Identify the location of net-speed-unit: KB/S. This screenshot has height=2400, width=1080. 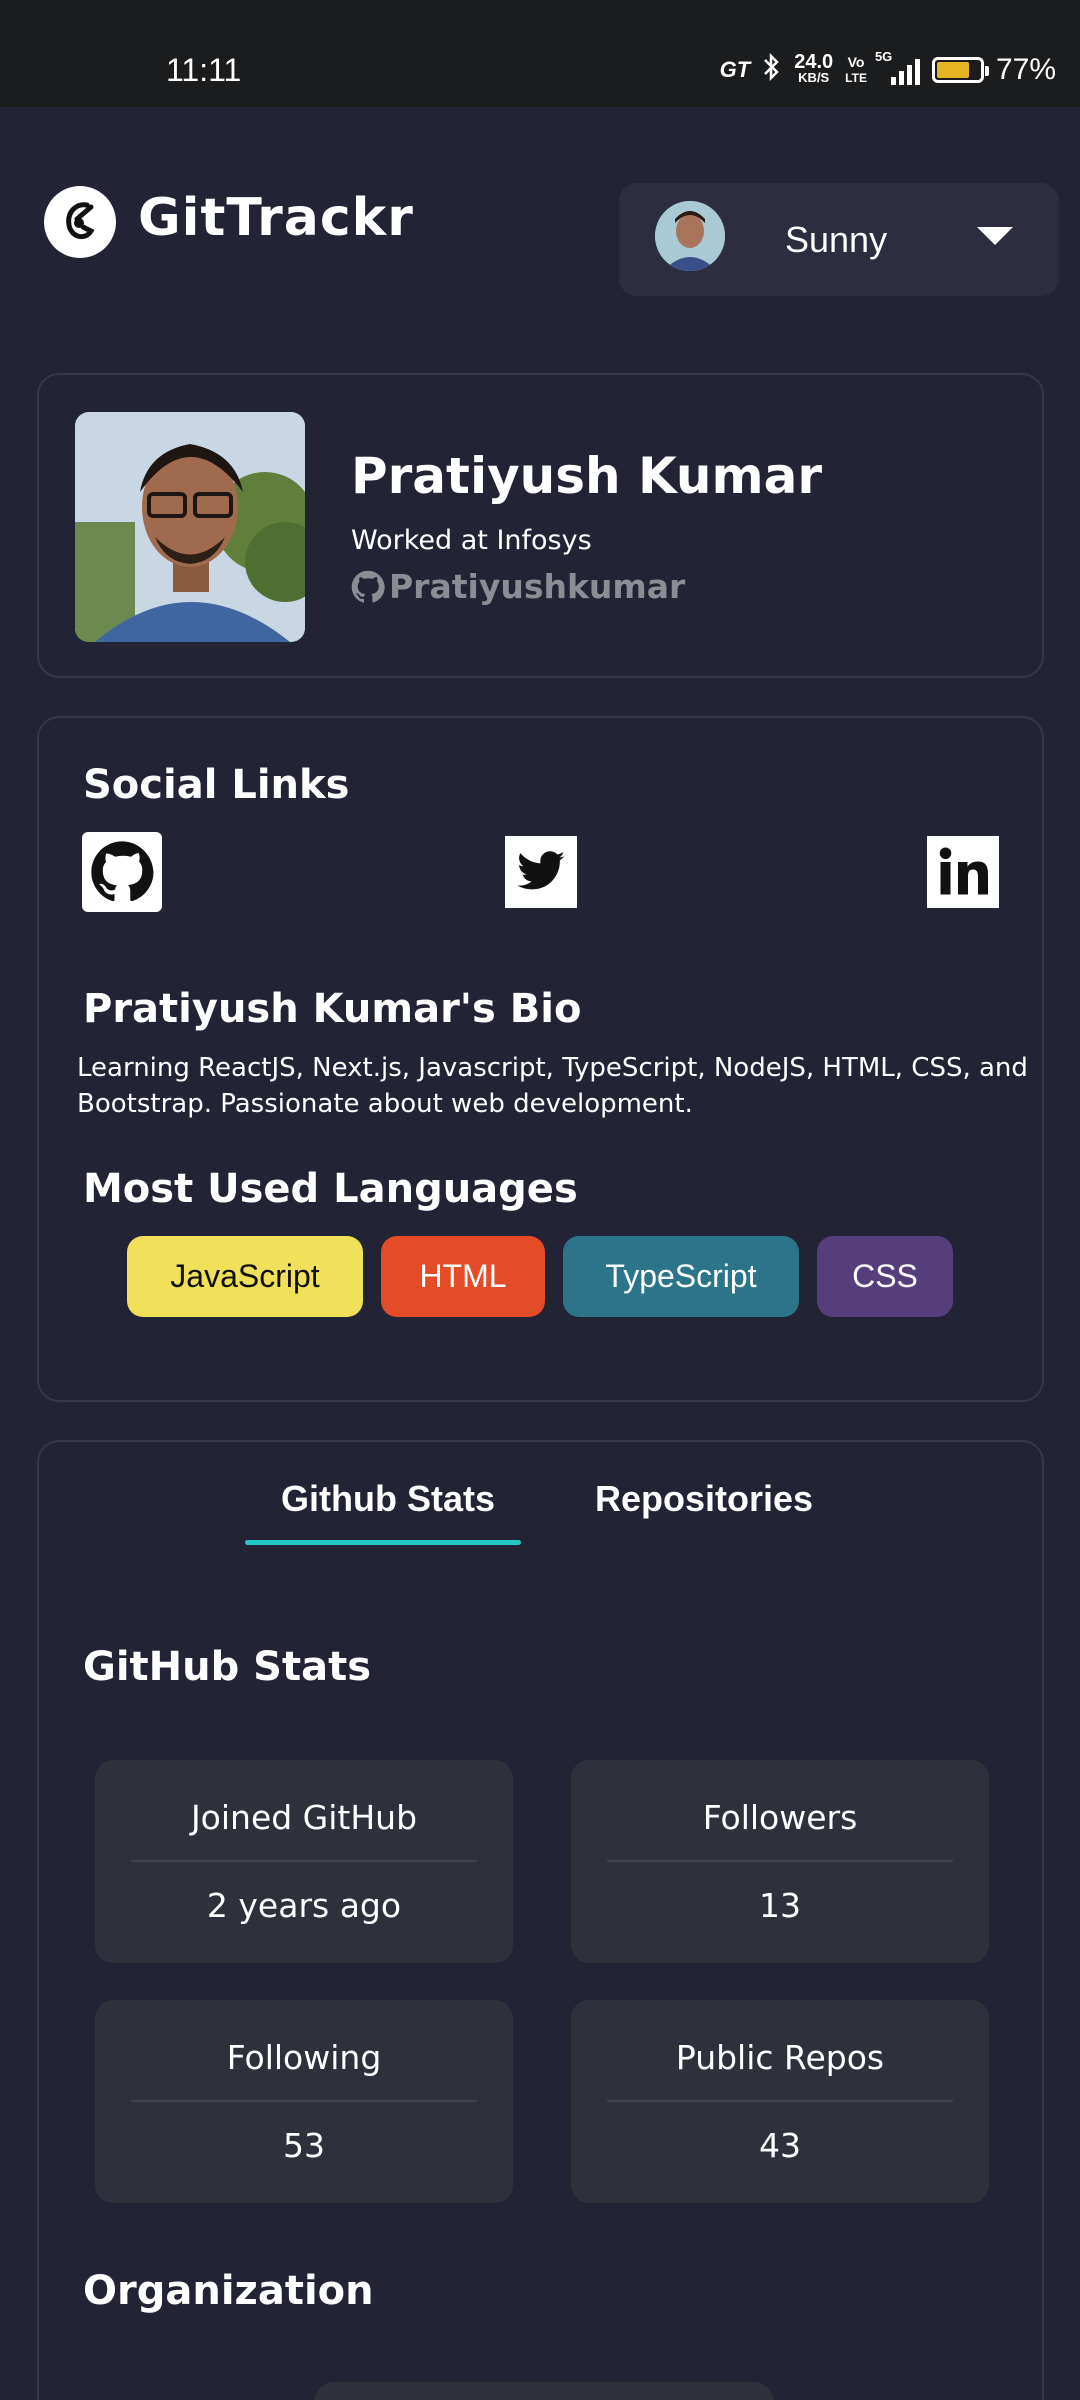
(814, 77).